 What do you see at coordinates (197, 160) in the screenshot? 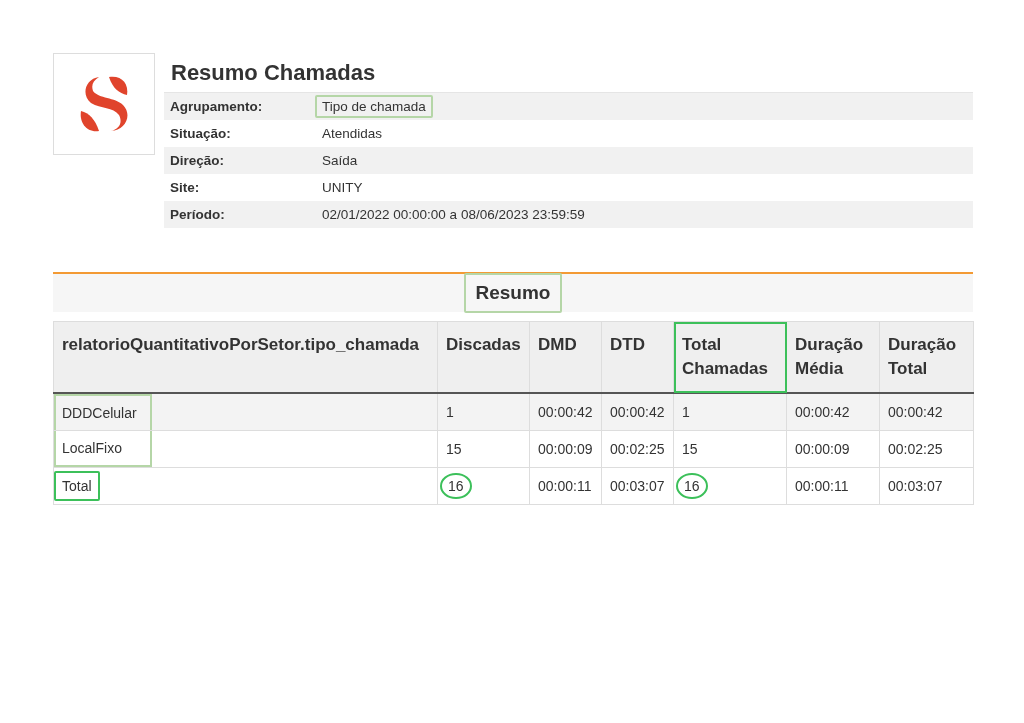
I see `filter-label: Direção:` at bounding box center [197, 160].